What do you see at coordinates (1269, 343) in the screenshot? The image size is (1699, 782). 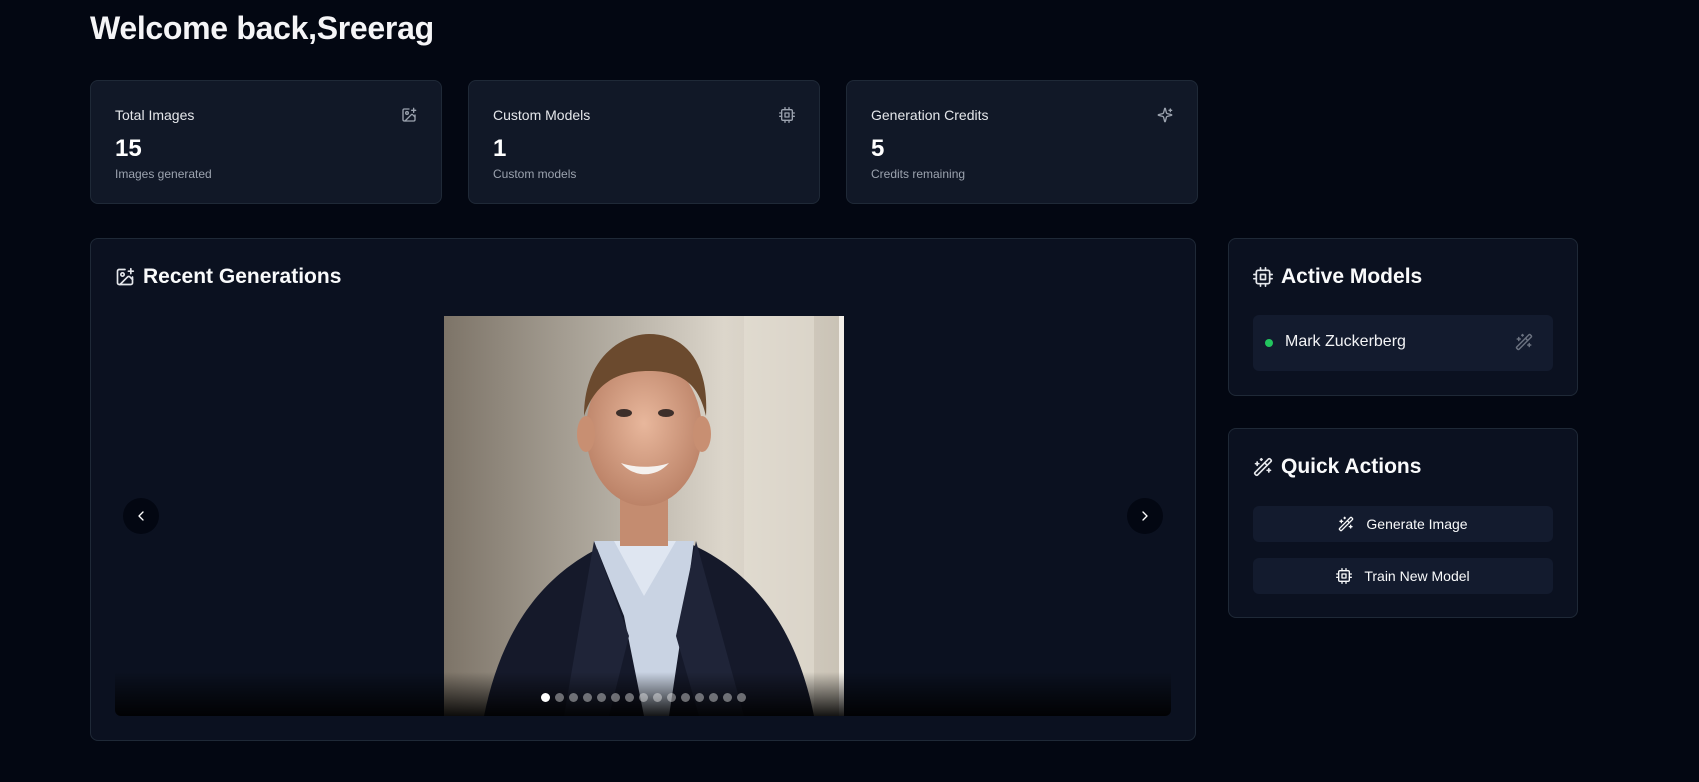 I see `active-status-dot` at bounding box center [1269, 343].